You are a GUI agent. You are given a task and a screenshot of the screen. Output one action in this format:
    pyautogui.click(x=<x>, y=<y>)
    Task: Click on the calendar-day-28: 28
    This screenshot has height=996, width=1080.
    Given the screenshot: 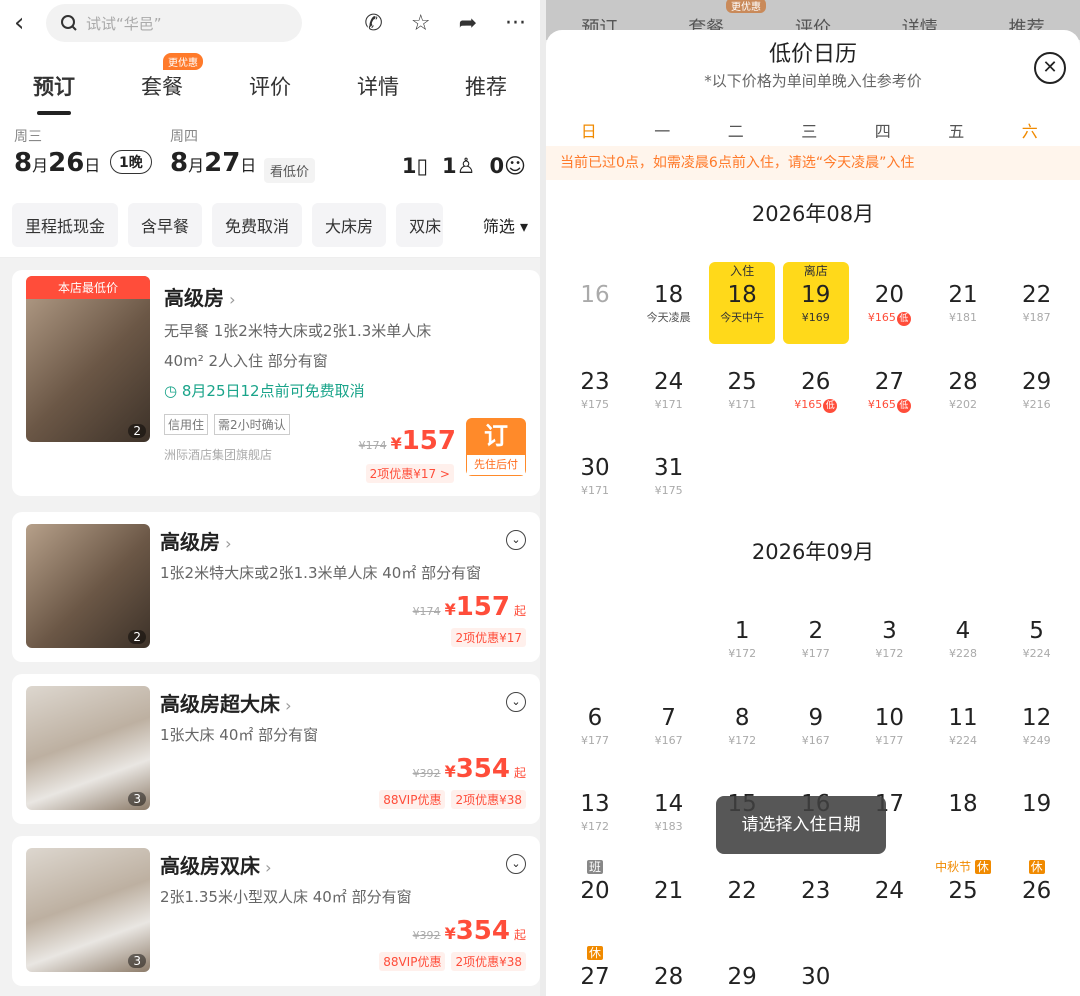 What is the action you would take?
    pyautogui.click(x=669, y=970)
    